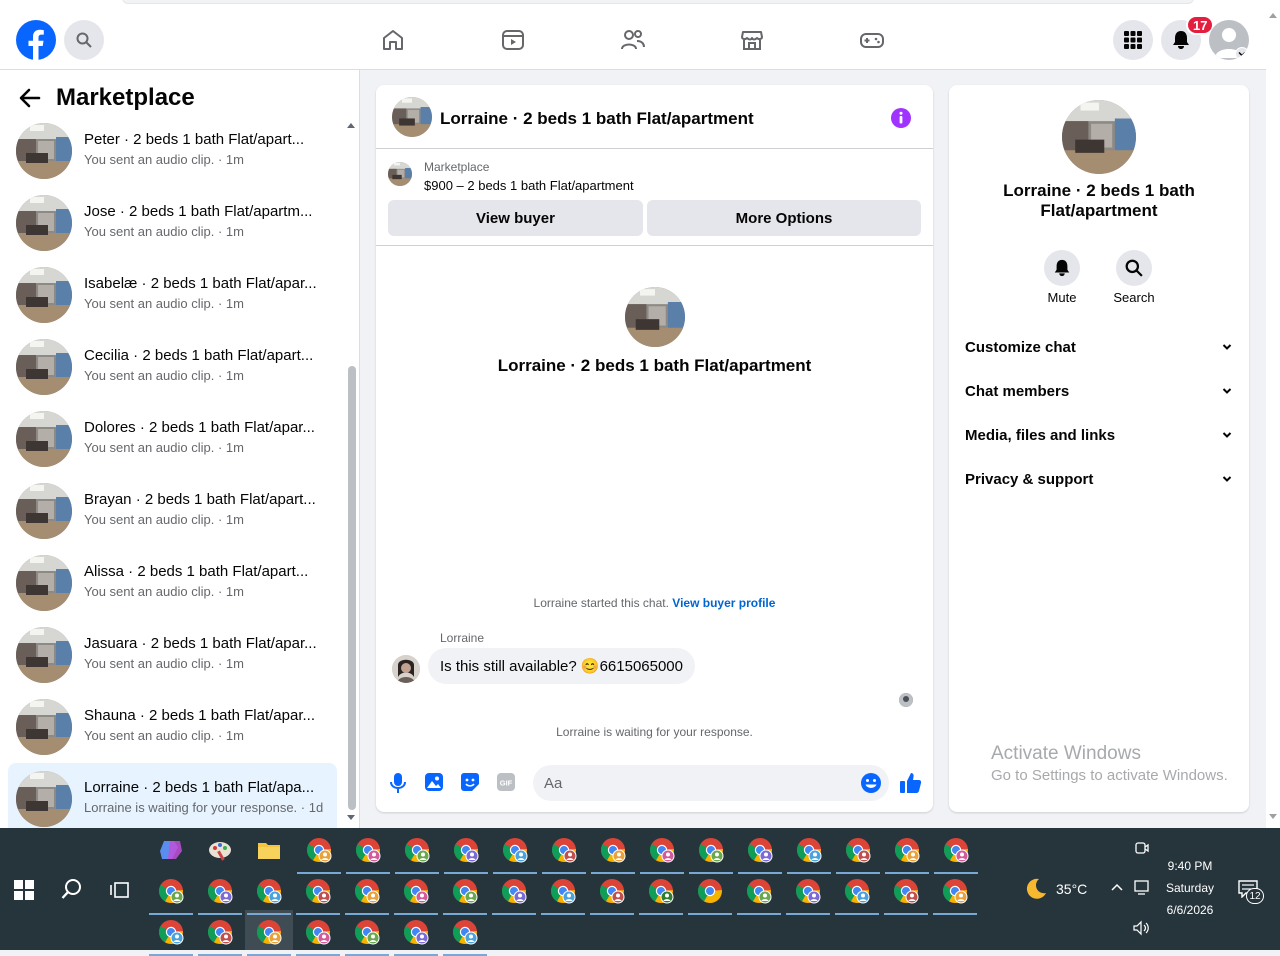 The height and width of the screenshot is (956, 1280). What do you see at coordinates (120, 890) in the screenshot?
I see `task-view-button` at bounding box center [120, 890].